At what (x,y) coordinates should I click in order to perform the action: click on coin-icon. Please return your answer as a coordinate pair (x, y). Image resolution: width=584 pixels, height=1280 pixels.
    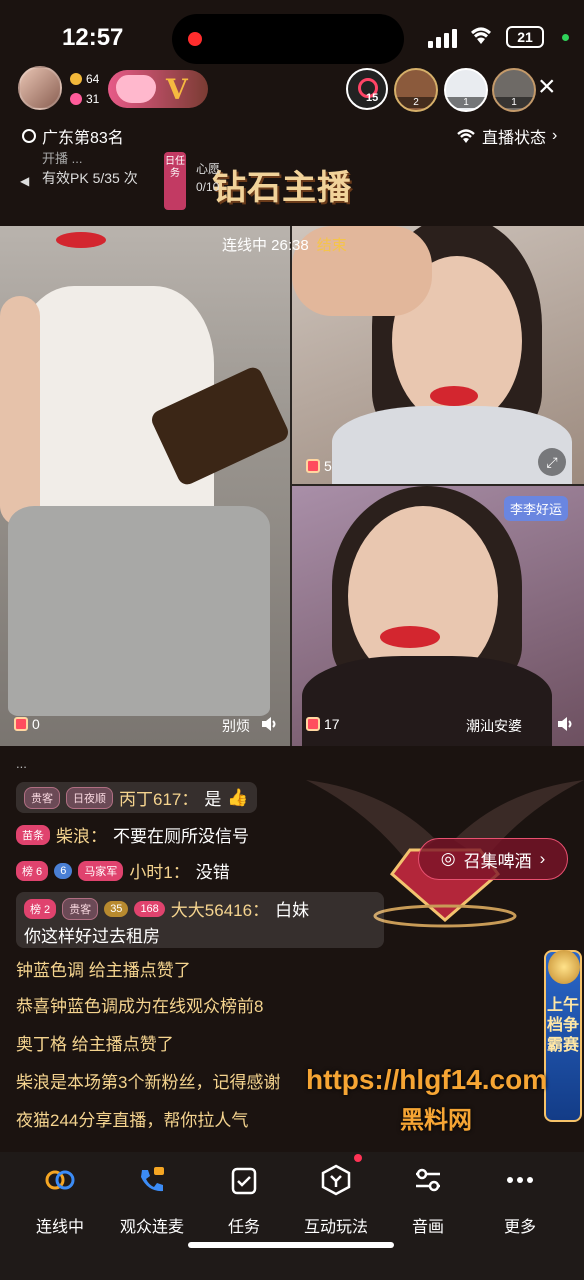
    Looking at the image, I should click on (76, 79).